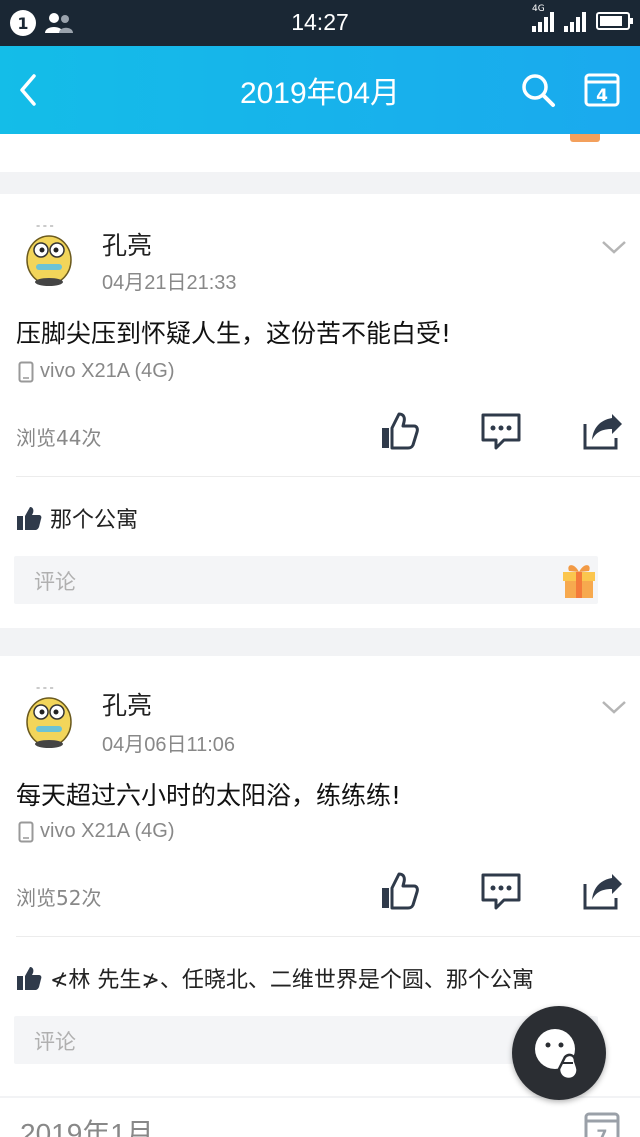 The image size is (640, 1137). I want to click on smiley-finger-icon, so click(557, 1055).